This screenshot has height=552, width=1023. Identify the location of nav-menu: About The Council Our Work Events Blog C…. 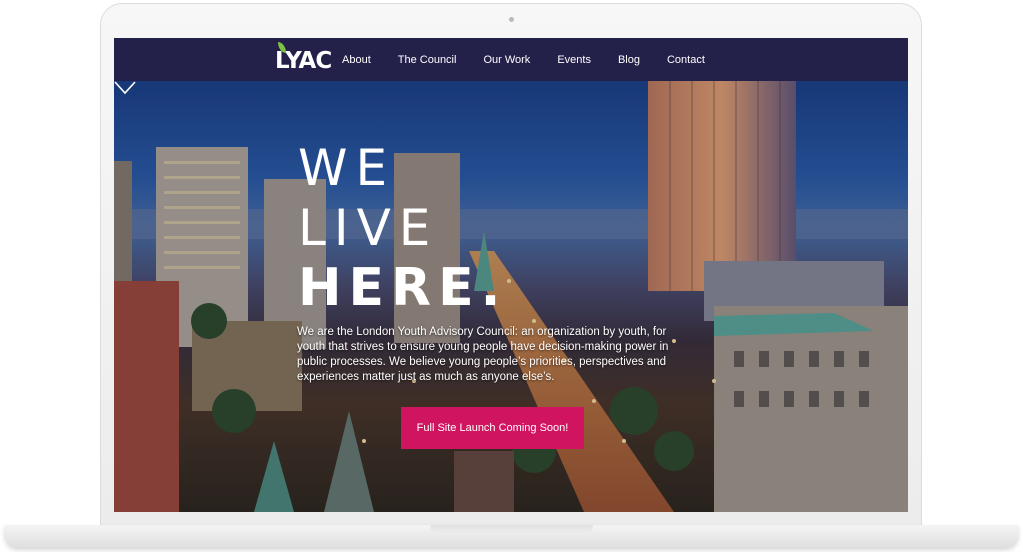
(537, 59).